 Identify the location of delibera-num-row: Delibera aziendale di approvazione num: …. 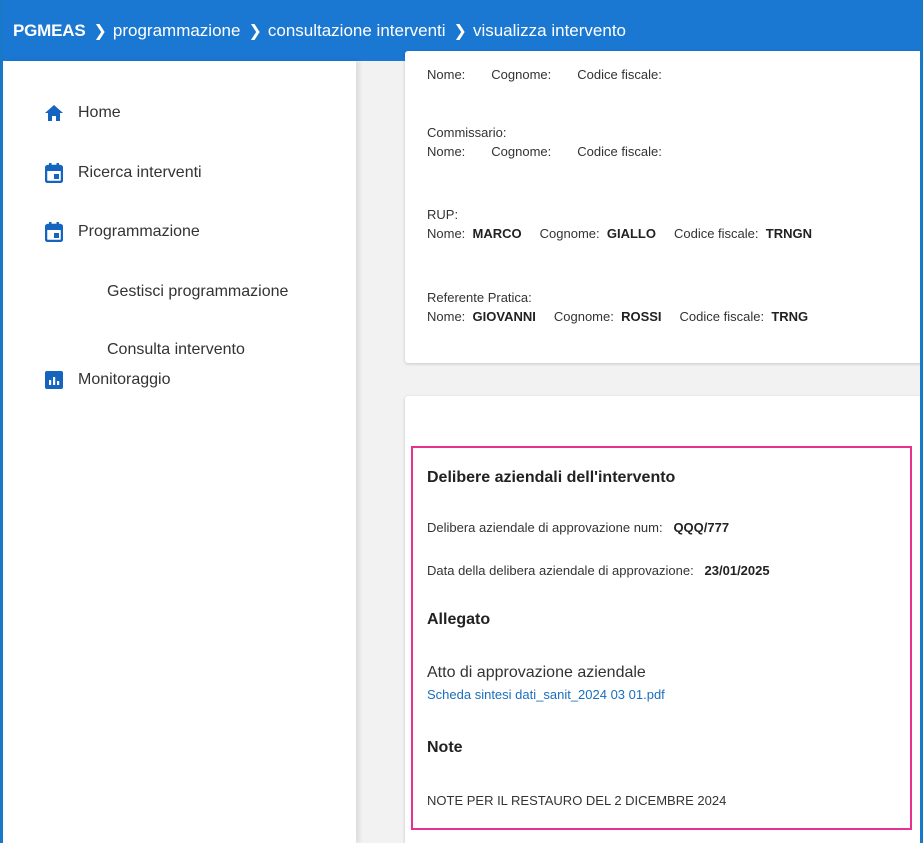
(578, 527).